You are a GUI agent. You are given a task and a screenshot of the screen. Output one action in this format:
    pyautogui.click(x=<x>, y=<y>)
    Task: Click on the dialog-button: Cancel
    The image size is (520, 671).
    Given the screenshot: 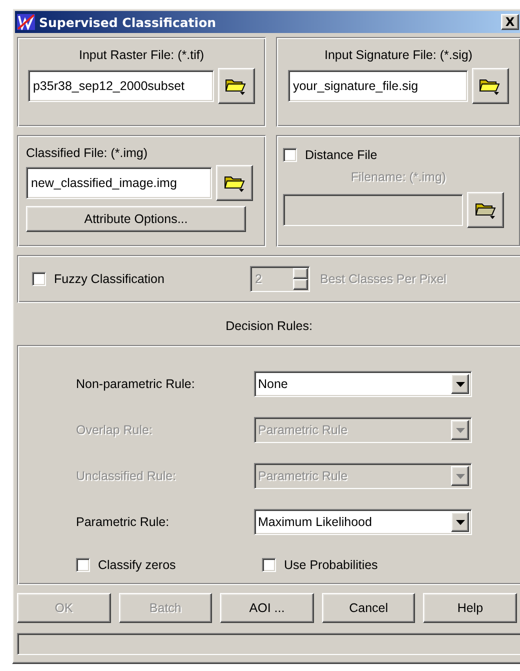 What is the action you would take?
    pyautogui.click(x=369, y=608)
    